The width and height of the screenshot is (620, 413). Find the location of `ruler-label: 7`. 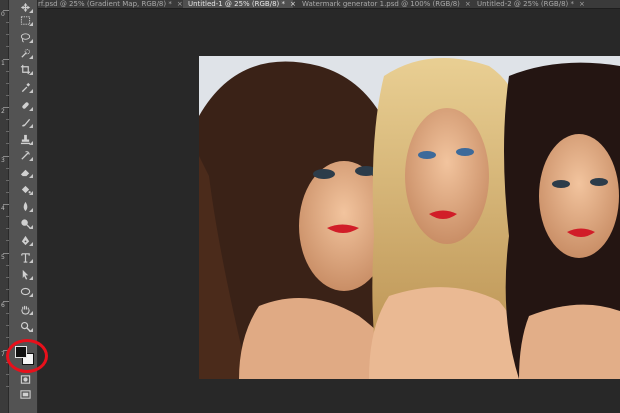

ruler-label: 7 is located at coordinates (3, 354).